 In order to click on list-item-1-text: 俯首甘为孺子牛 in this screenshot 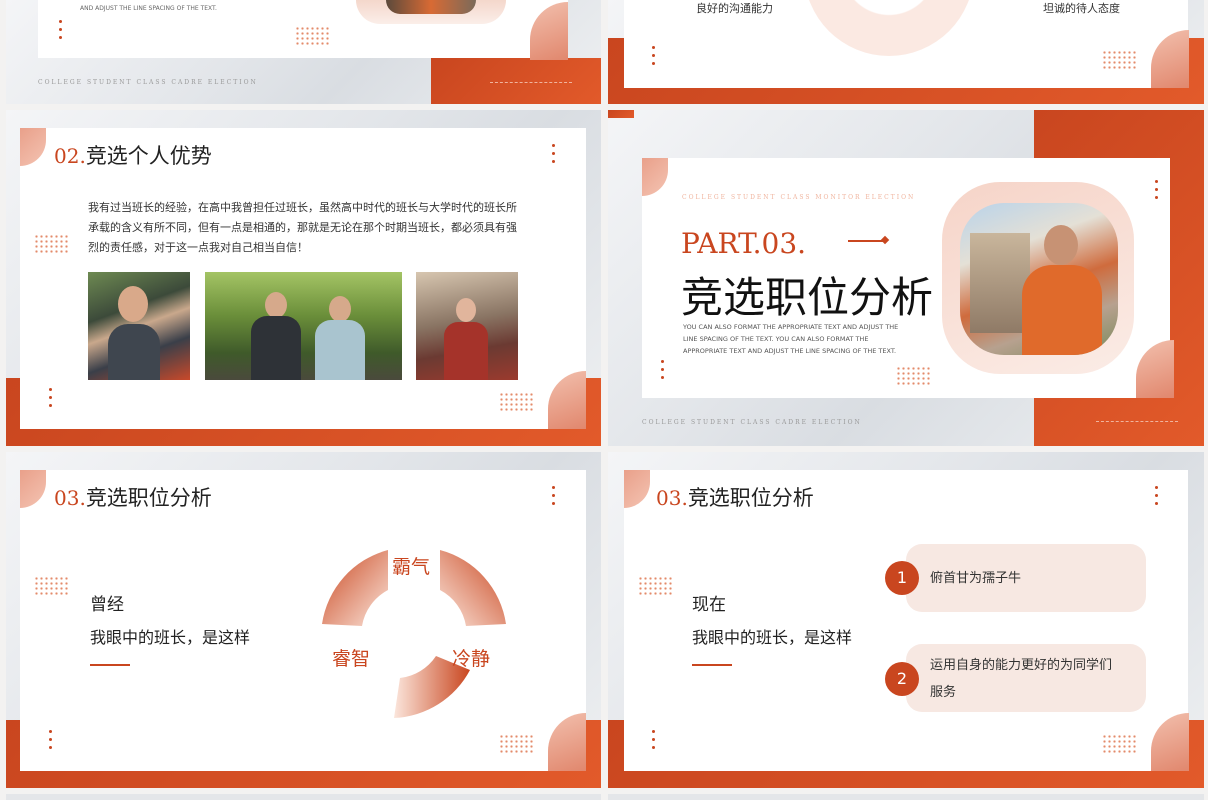, I will do `click(976, 578)`.